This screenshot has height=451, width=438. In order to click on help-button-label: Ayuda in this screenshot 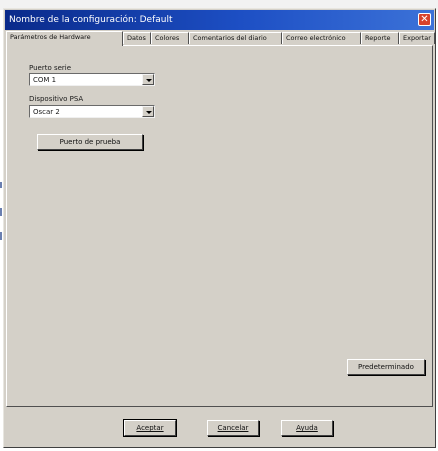, I will do `click(307, 428)`.